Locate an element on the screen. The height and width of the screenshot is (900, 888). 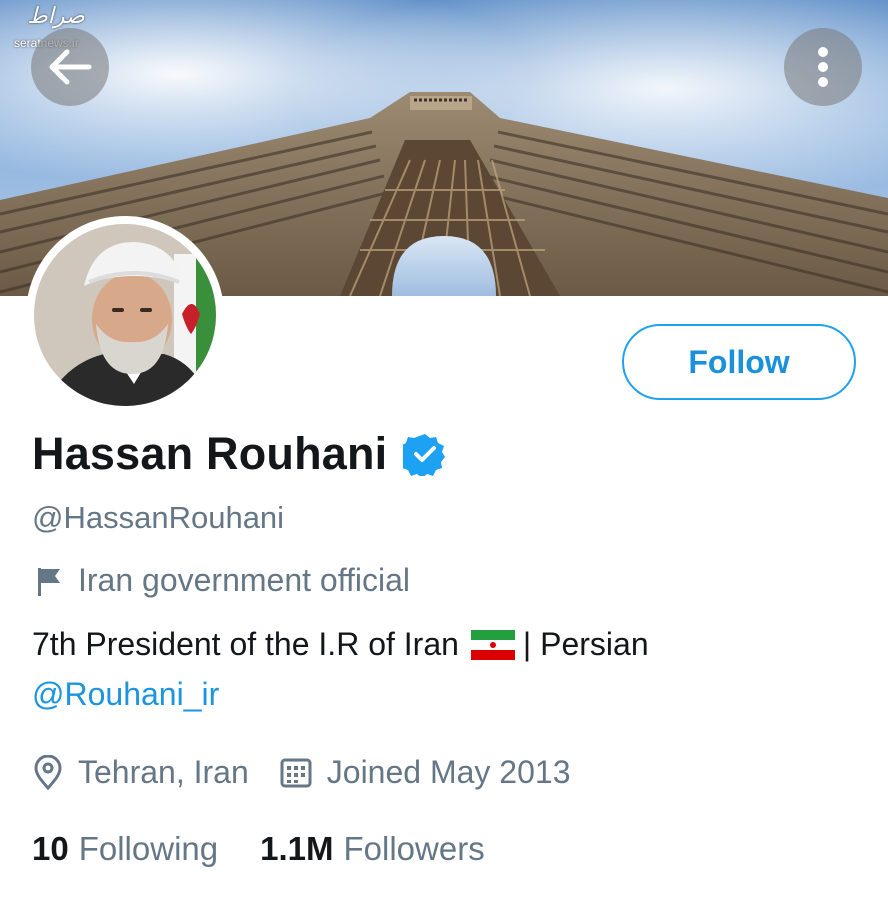
location-text: Tehran, Iran is located at coordinates (163, 772).